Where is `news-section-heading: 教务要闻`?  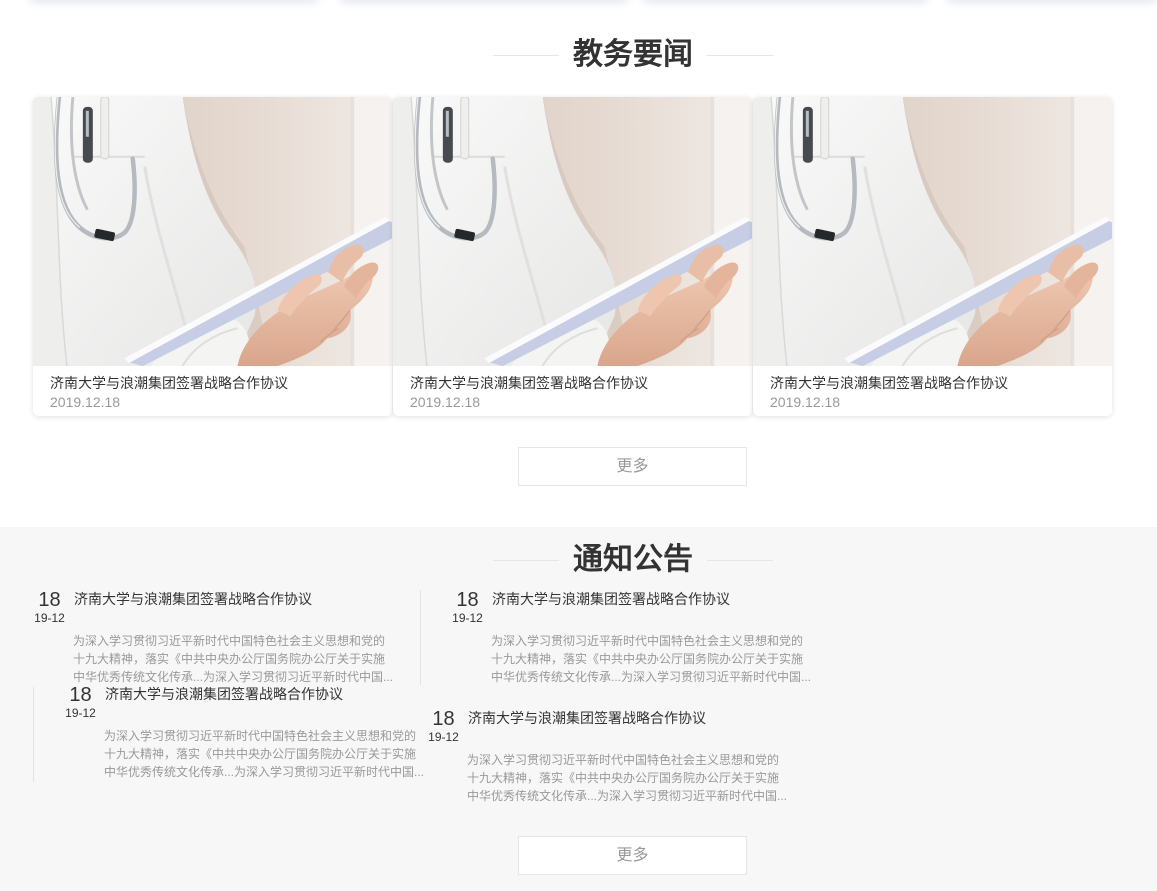
news-section-heading: 教务要闻 is located at coordinates (633, 55).